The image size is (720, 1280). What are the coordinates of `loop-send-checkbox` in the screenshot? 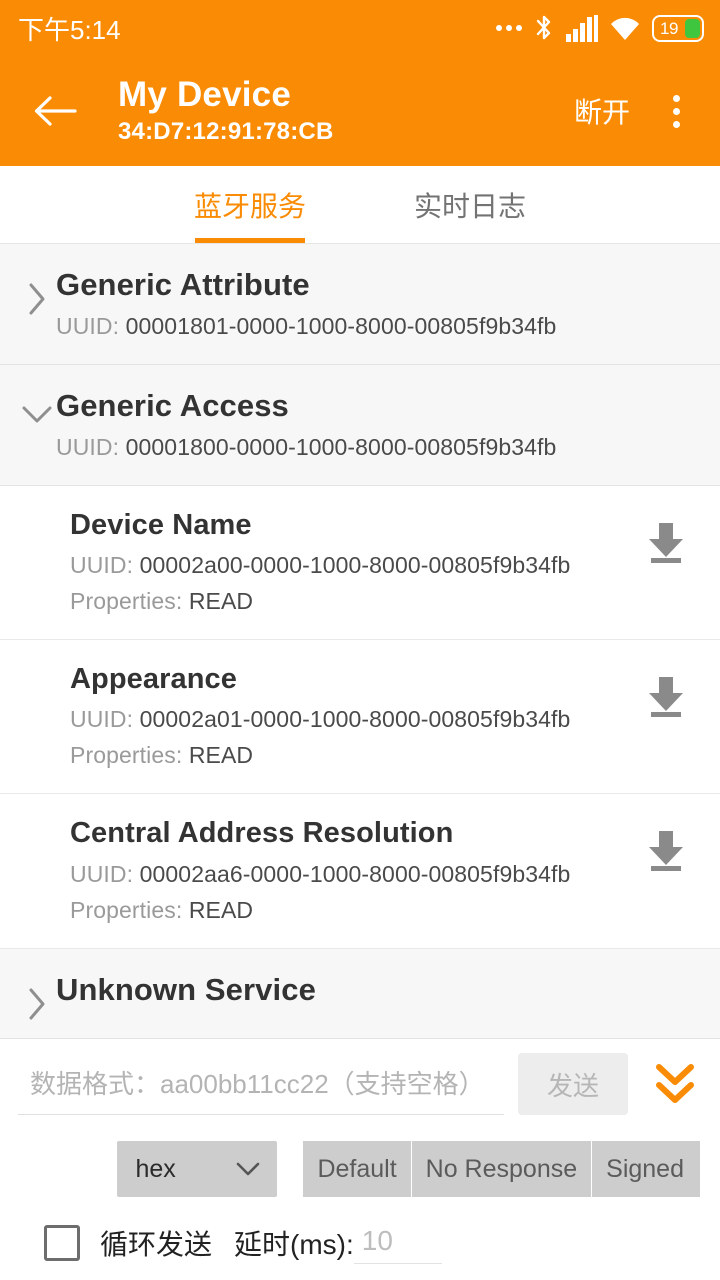 It's located at (62, 1242).